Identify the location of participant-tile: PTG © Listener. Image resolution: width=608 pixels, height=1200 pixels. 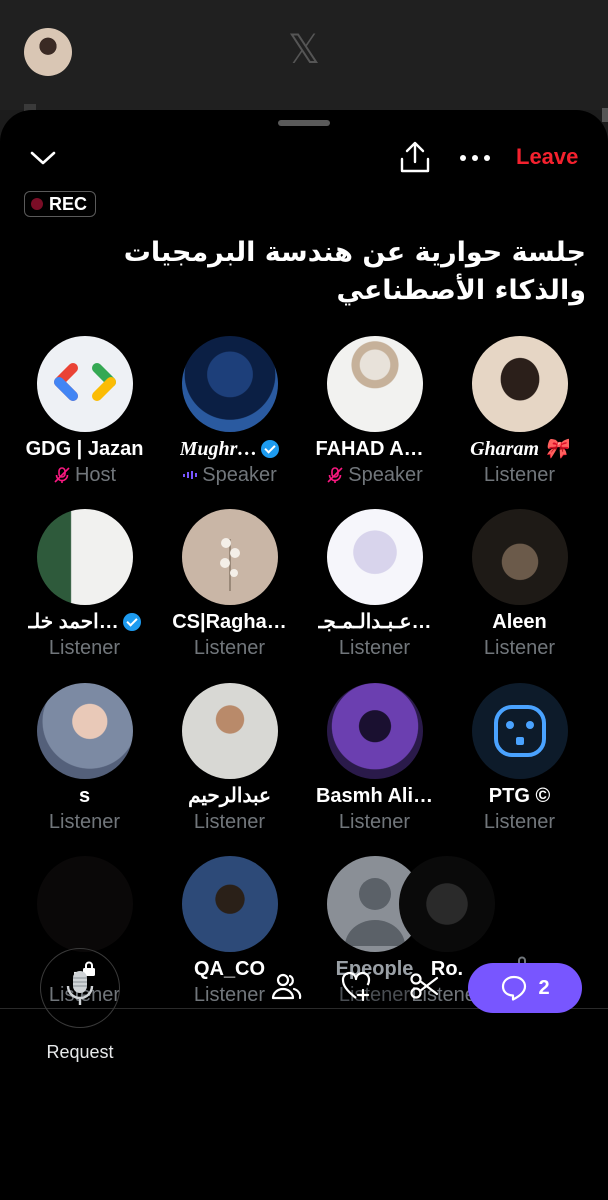
(519, 759).